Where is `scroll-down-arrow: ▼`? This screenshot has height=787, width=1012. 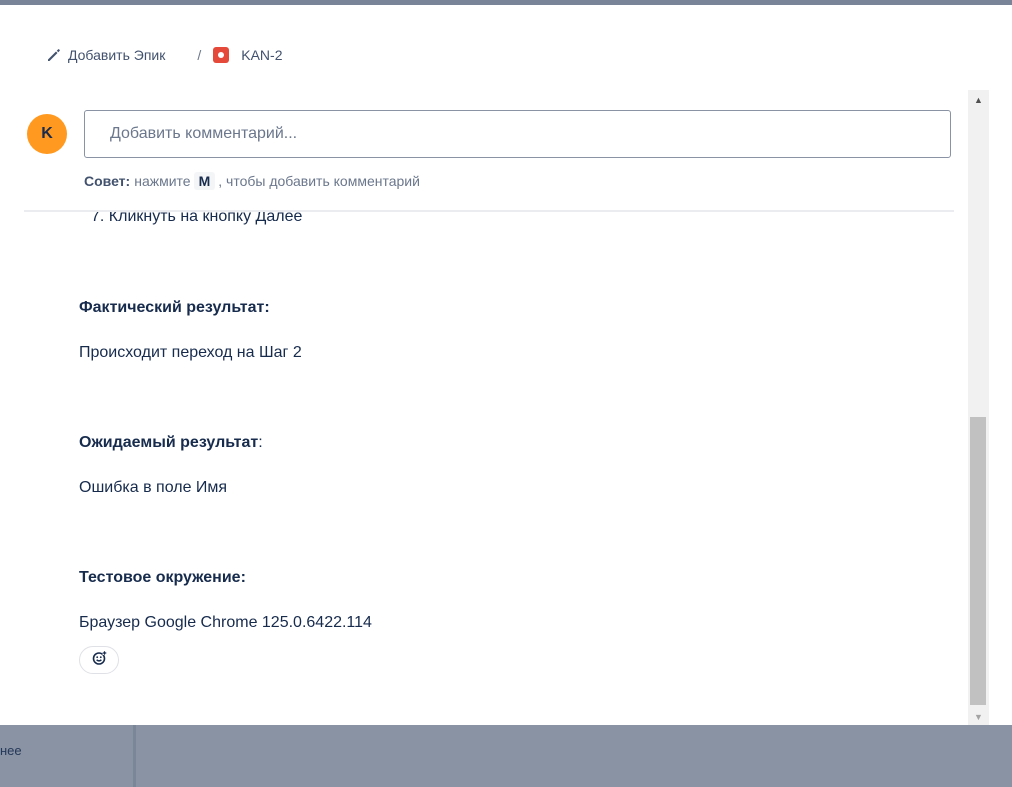
scroll-down-arrow: ▼ is located at coordinates (978, 716).